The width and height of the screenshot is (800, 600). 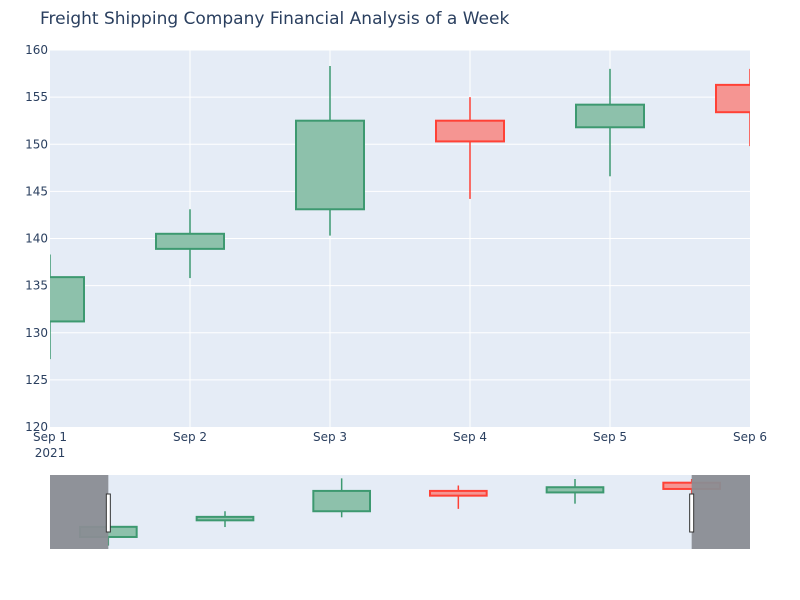 I want to click on y-tick-label: 140, so click(x=36, y=239).